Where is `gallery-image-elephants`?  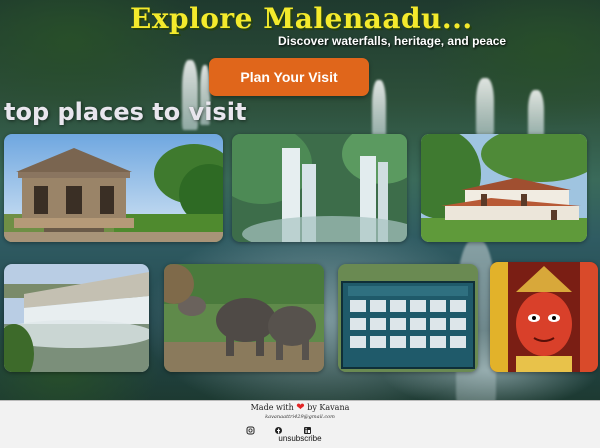 gallery-image-elephants is located at coordinates (244, 318).